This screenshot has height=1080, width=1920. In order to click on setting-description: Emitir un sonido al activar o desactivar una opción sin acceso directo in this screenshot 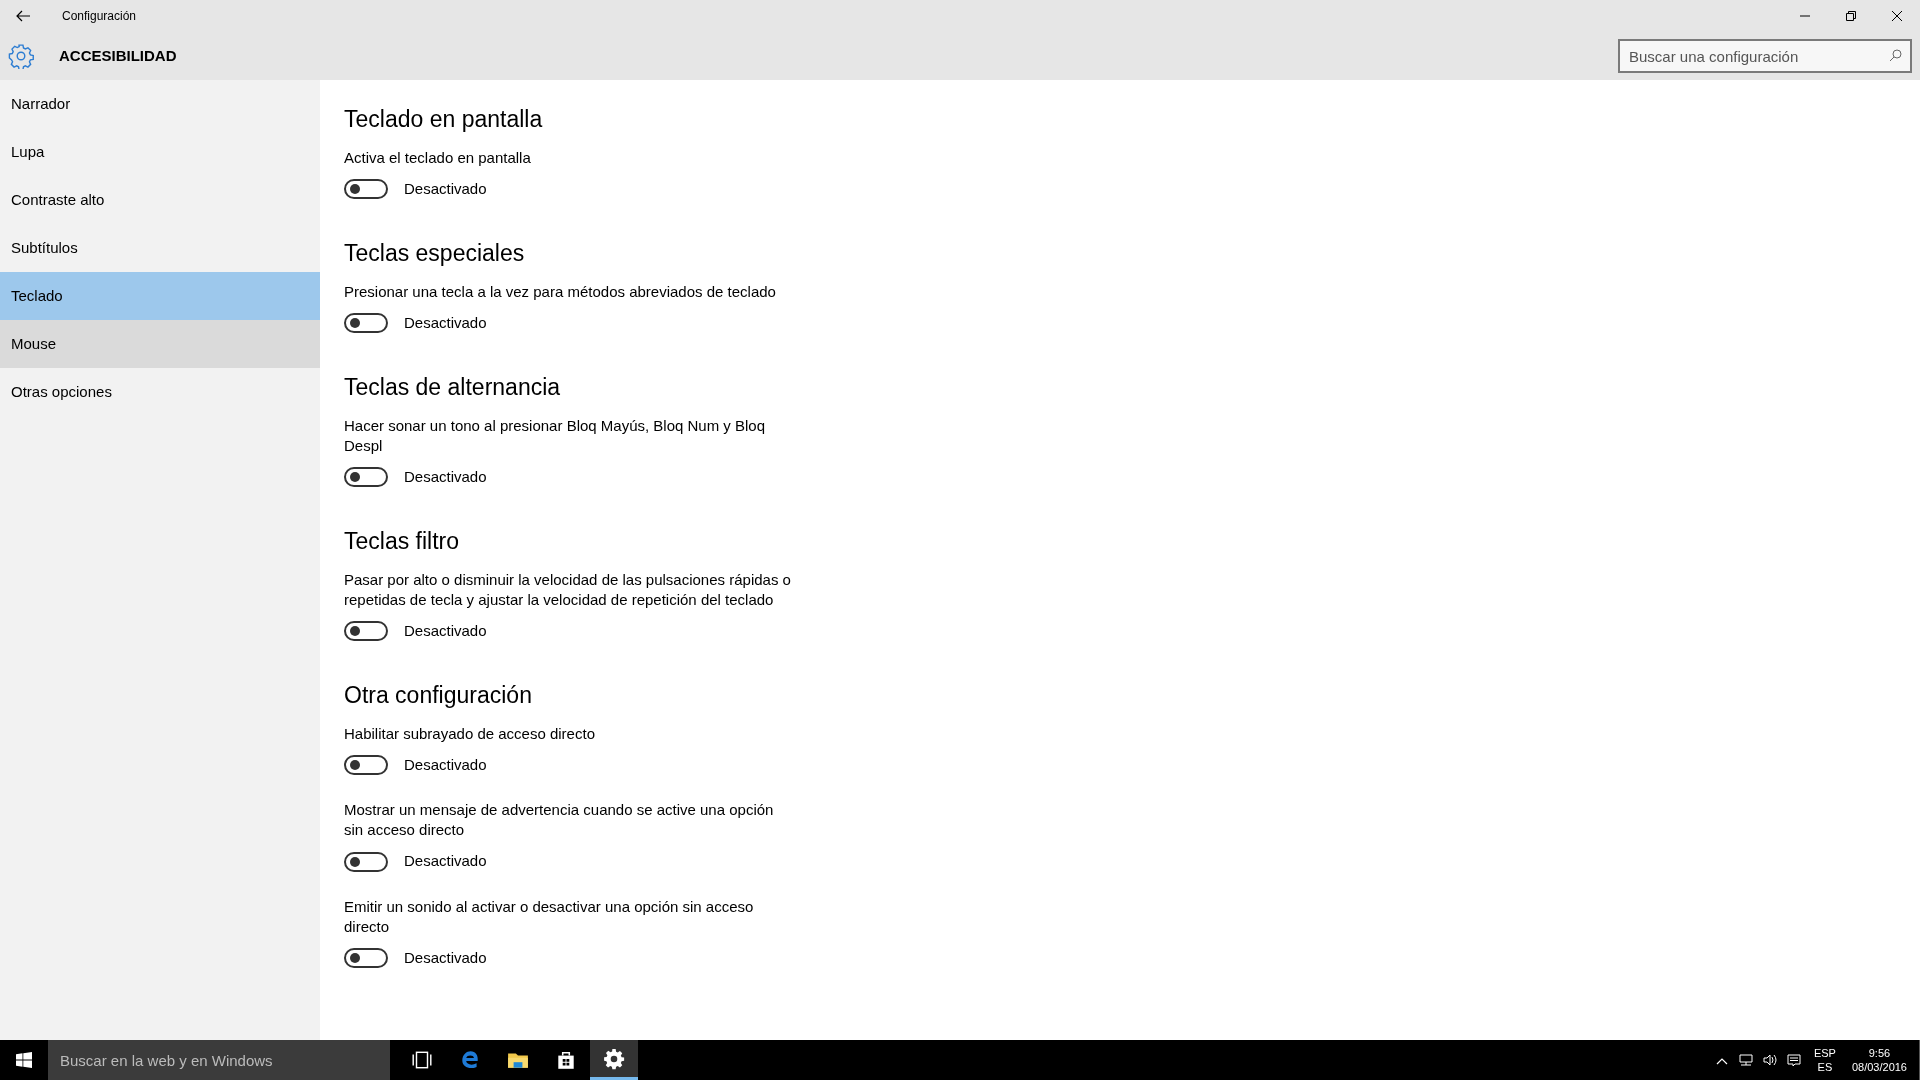, I will do `click(549, 916)`.